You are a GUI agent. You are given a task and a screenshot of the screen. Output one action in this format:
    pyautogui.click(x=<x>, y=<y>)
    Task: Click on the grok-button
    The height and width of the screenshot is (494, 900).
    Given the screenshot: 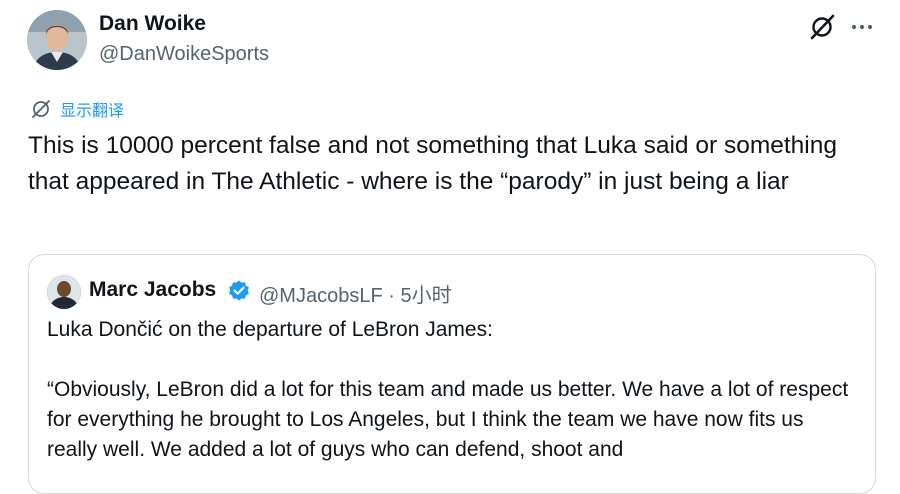 What is the action you would take?
    pyautogui.click(x=822, y=27)
    